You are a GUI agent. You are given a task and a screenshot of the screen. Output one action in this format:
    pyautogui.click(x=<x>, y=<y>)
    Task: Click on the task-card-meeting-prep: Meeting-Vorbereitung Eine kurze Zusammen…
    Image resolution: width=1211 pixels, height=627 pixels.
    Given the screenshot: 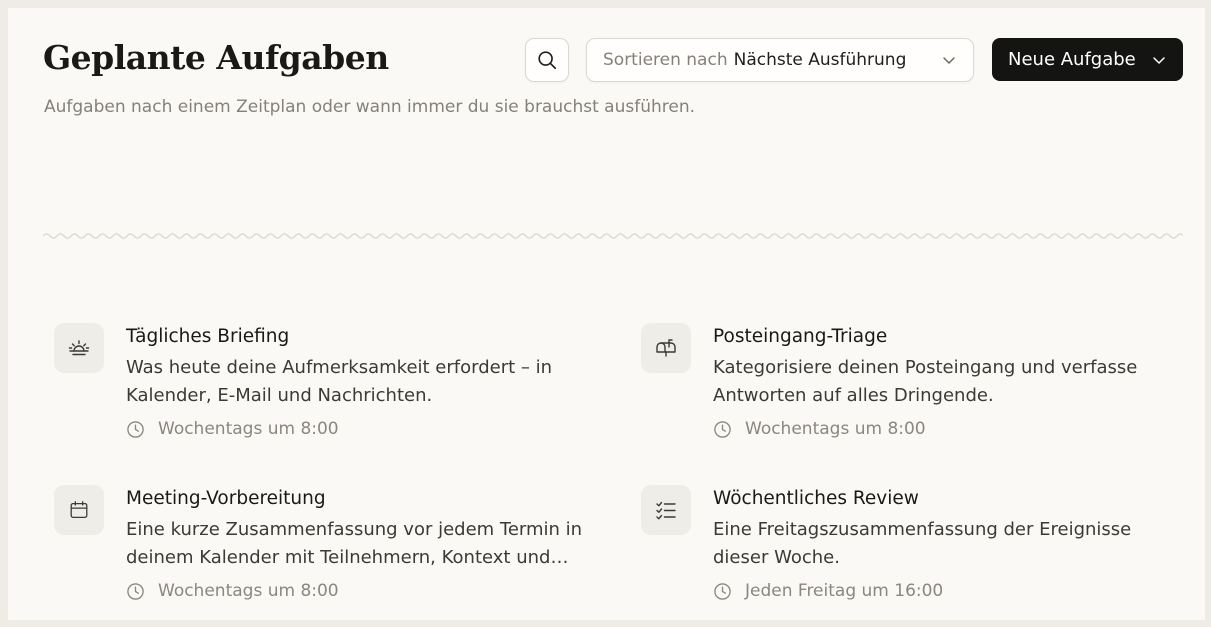 What is the action you would take?
    pyautogui.click(x=324, y=552)
    